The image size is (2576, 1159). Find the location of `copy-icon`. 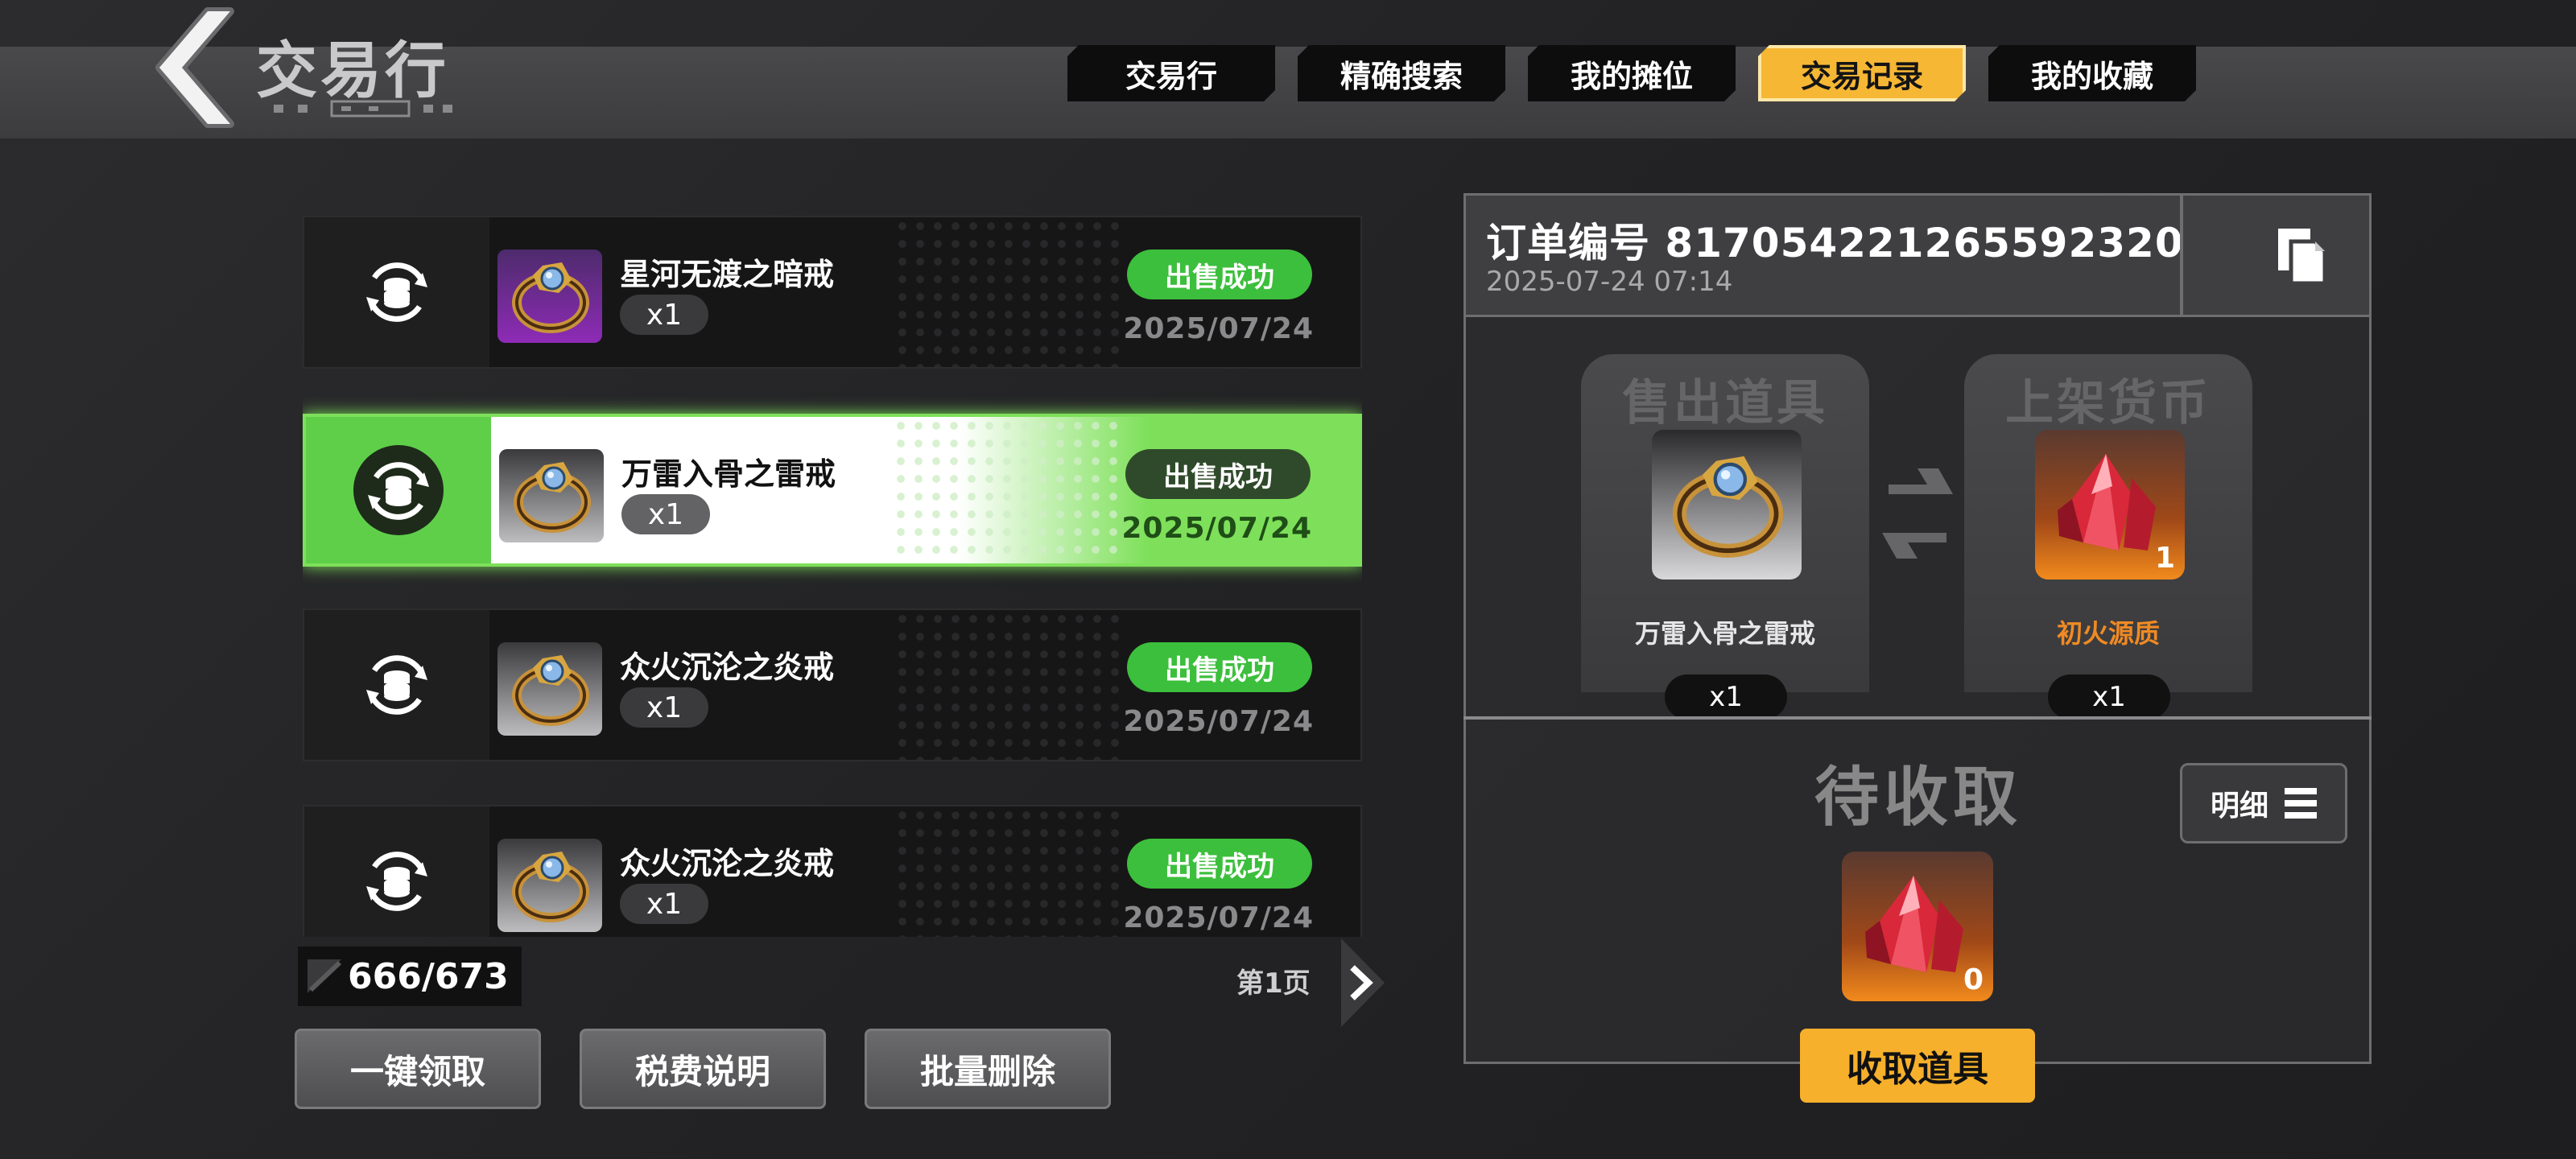

copy-icon is located at coordinates (2302, 257).